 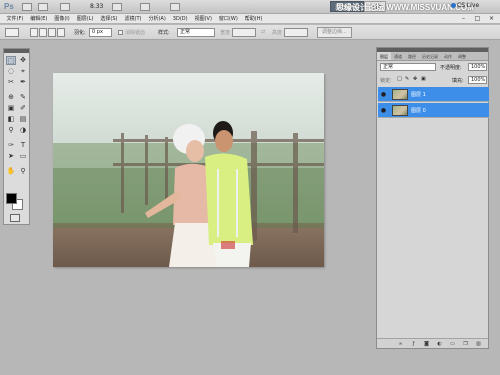 I want to click on height-label: 高度, so click(x=277, y=33).